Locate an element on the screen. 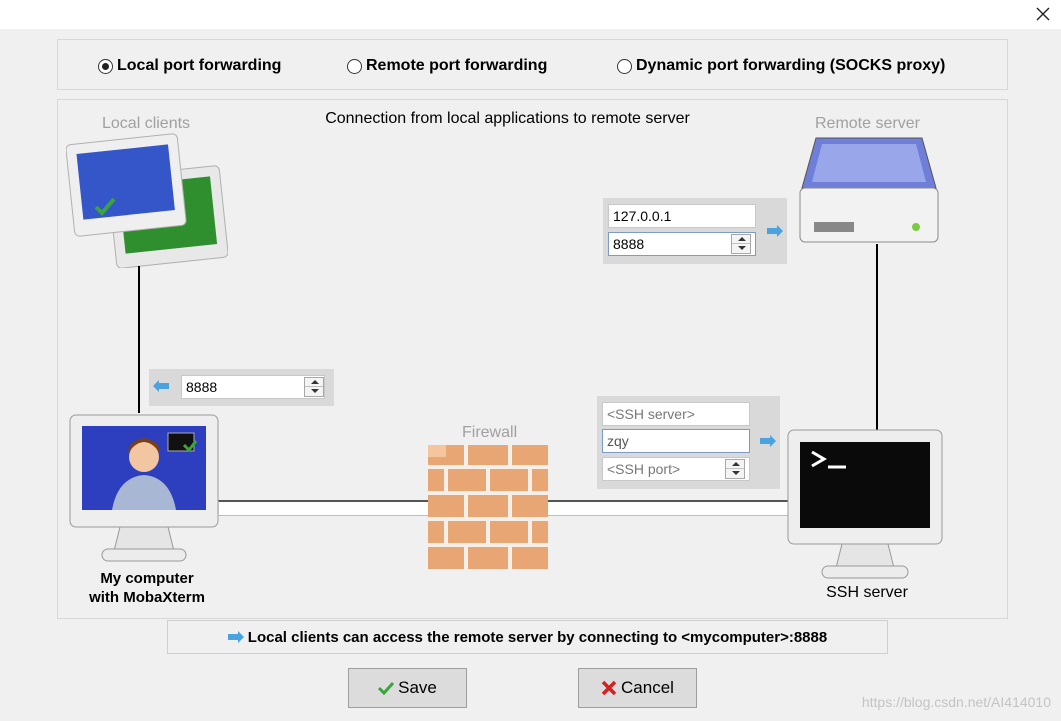 The height and width of the screenshot is (721, 1061). remote-server-label: Remote server is located at coordinates (867, 123).